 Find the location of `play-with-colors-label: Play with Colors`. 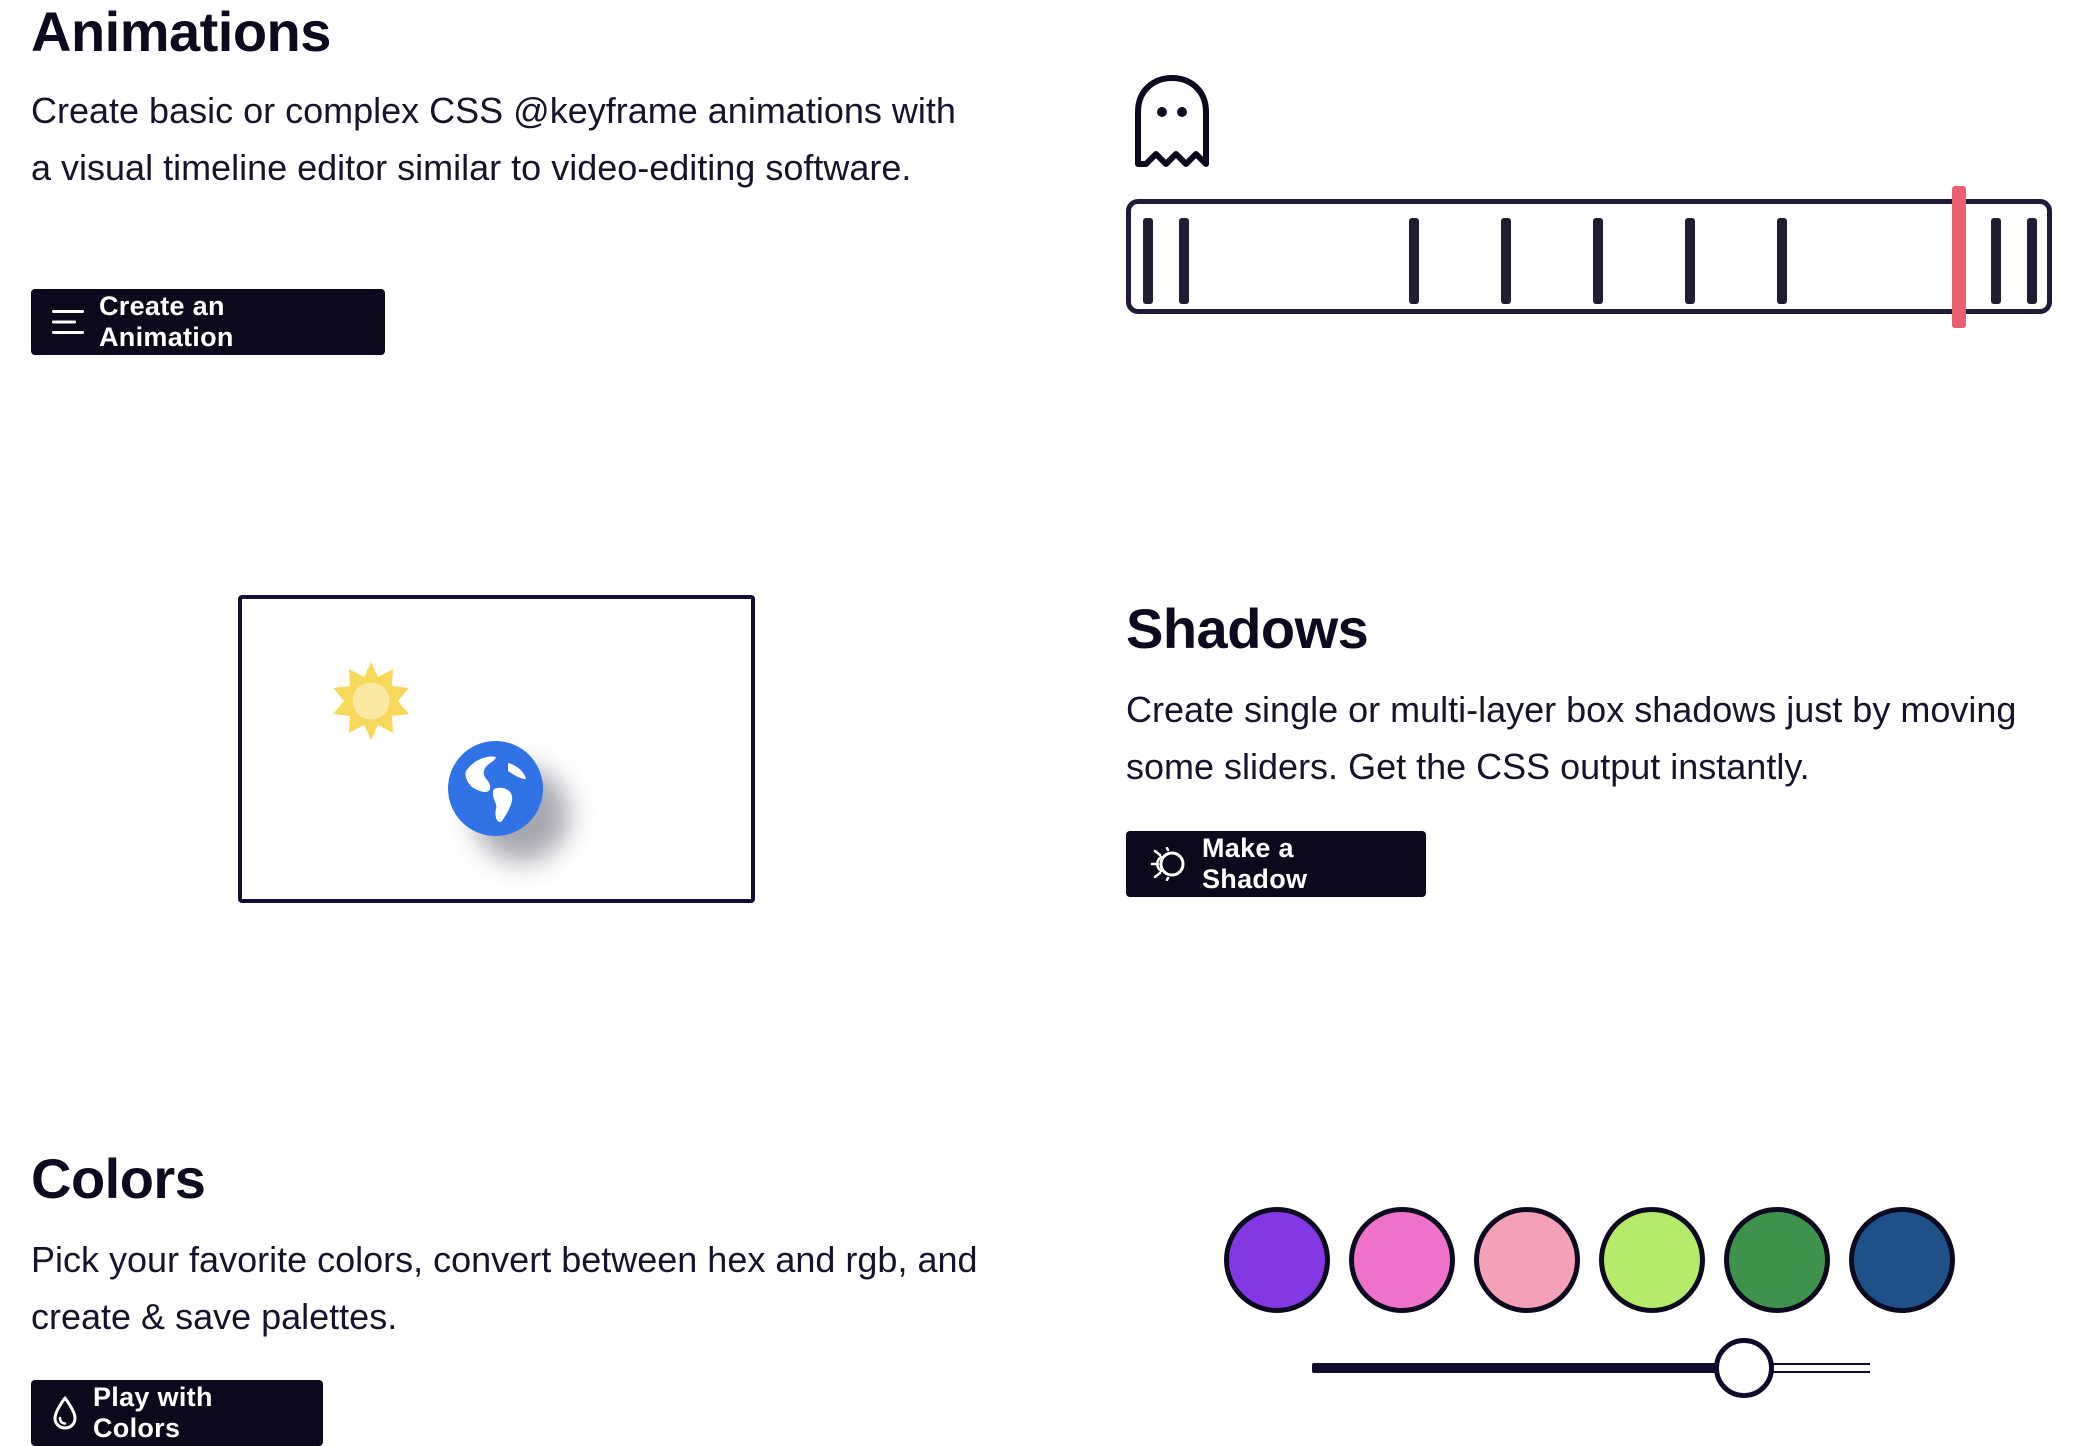

play-with-colors-label: Play with Colors is located at coordinates (153, 1412).